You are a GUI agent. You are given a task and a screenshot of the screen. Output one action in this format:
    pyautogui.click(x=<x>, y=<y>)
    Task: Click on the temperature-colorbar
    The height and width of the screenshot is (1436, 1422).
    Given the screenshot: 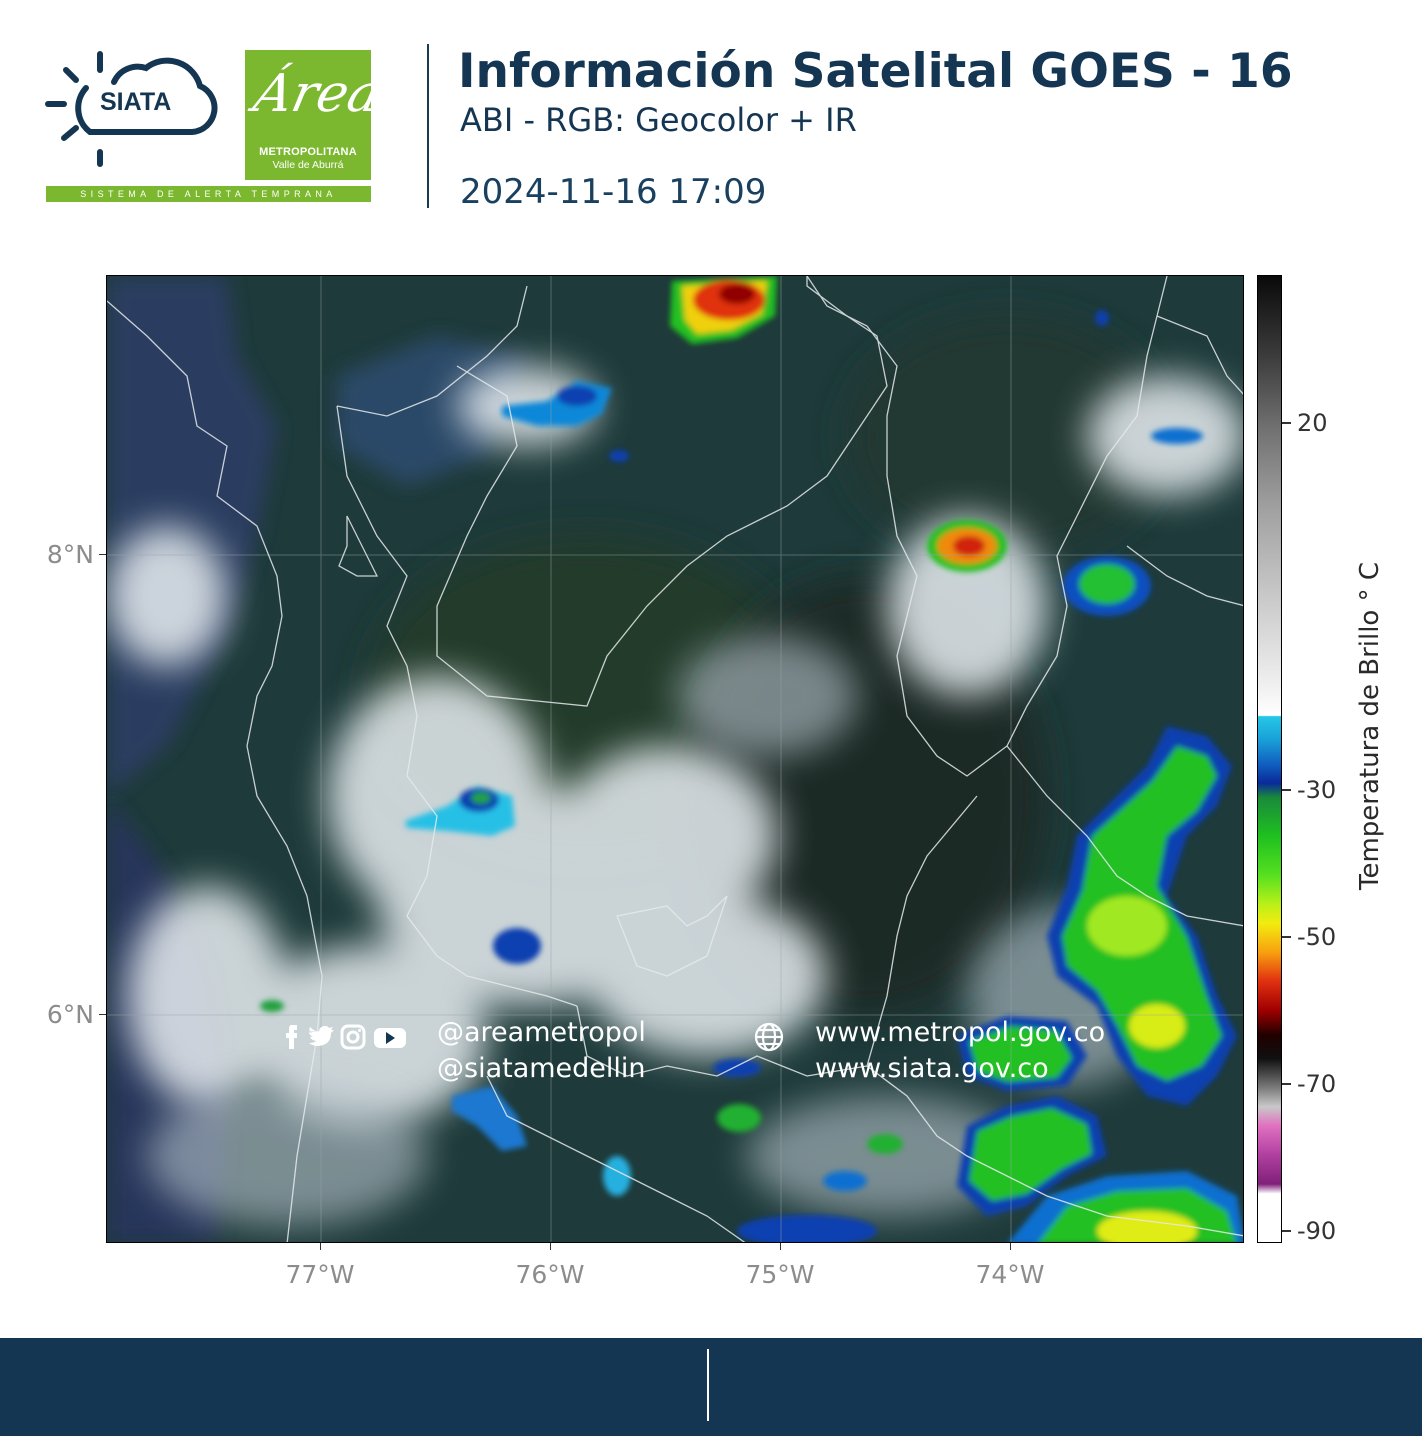 What is the action you would take?
    pyautogui.click(x=1269, y=759)
    